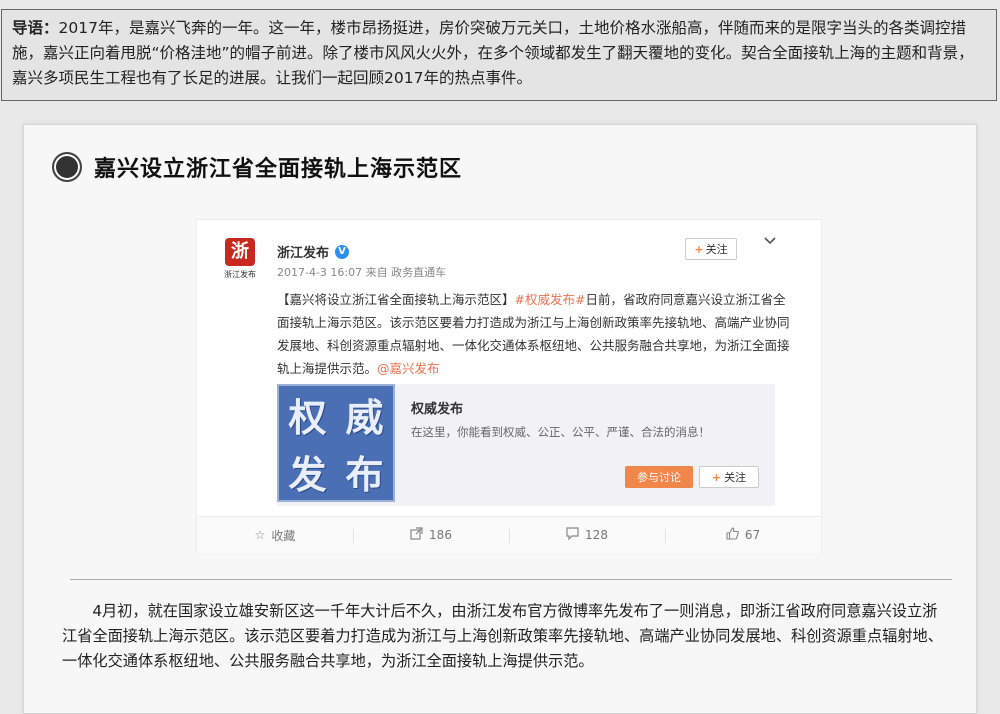 This screenshot has height=714, width=1000. Describe the element at coordinates (408, 368) in the screenshot. I see `mention-link: @嘉兴发布` at that location.